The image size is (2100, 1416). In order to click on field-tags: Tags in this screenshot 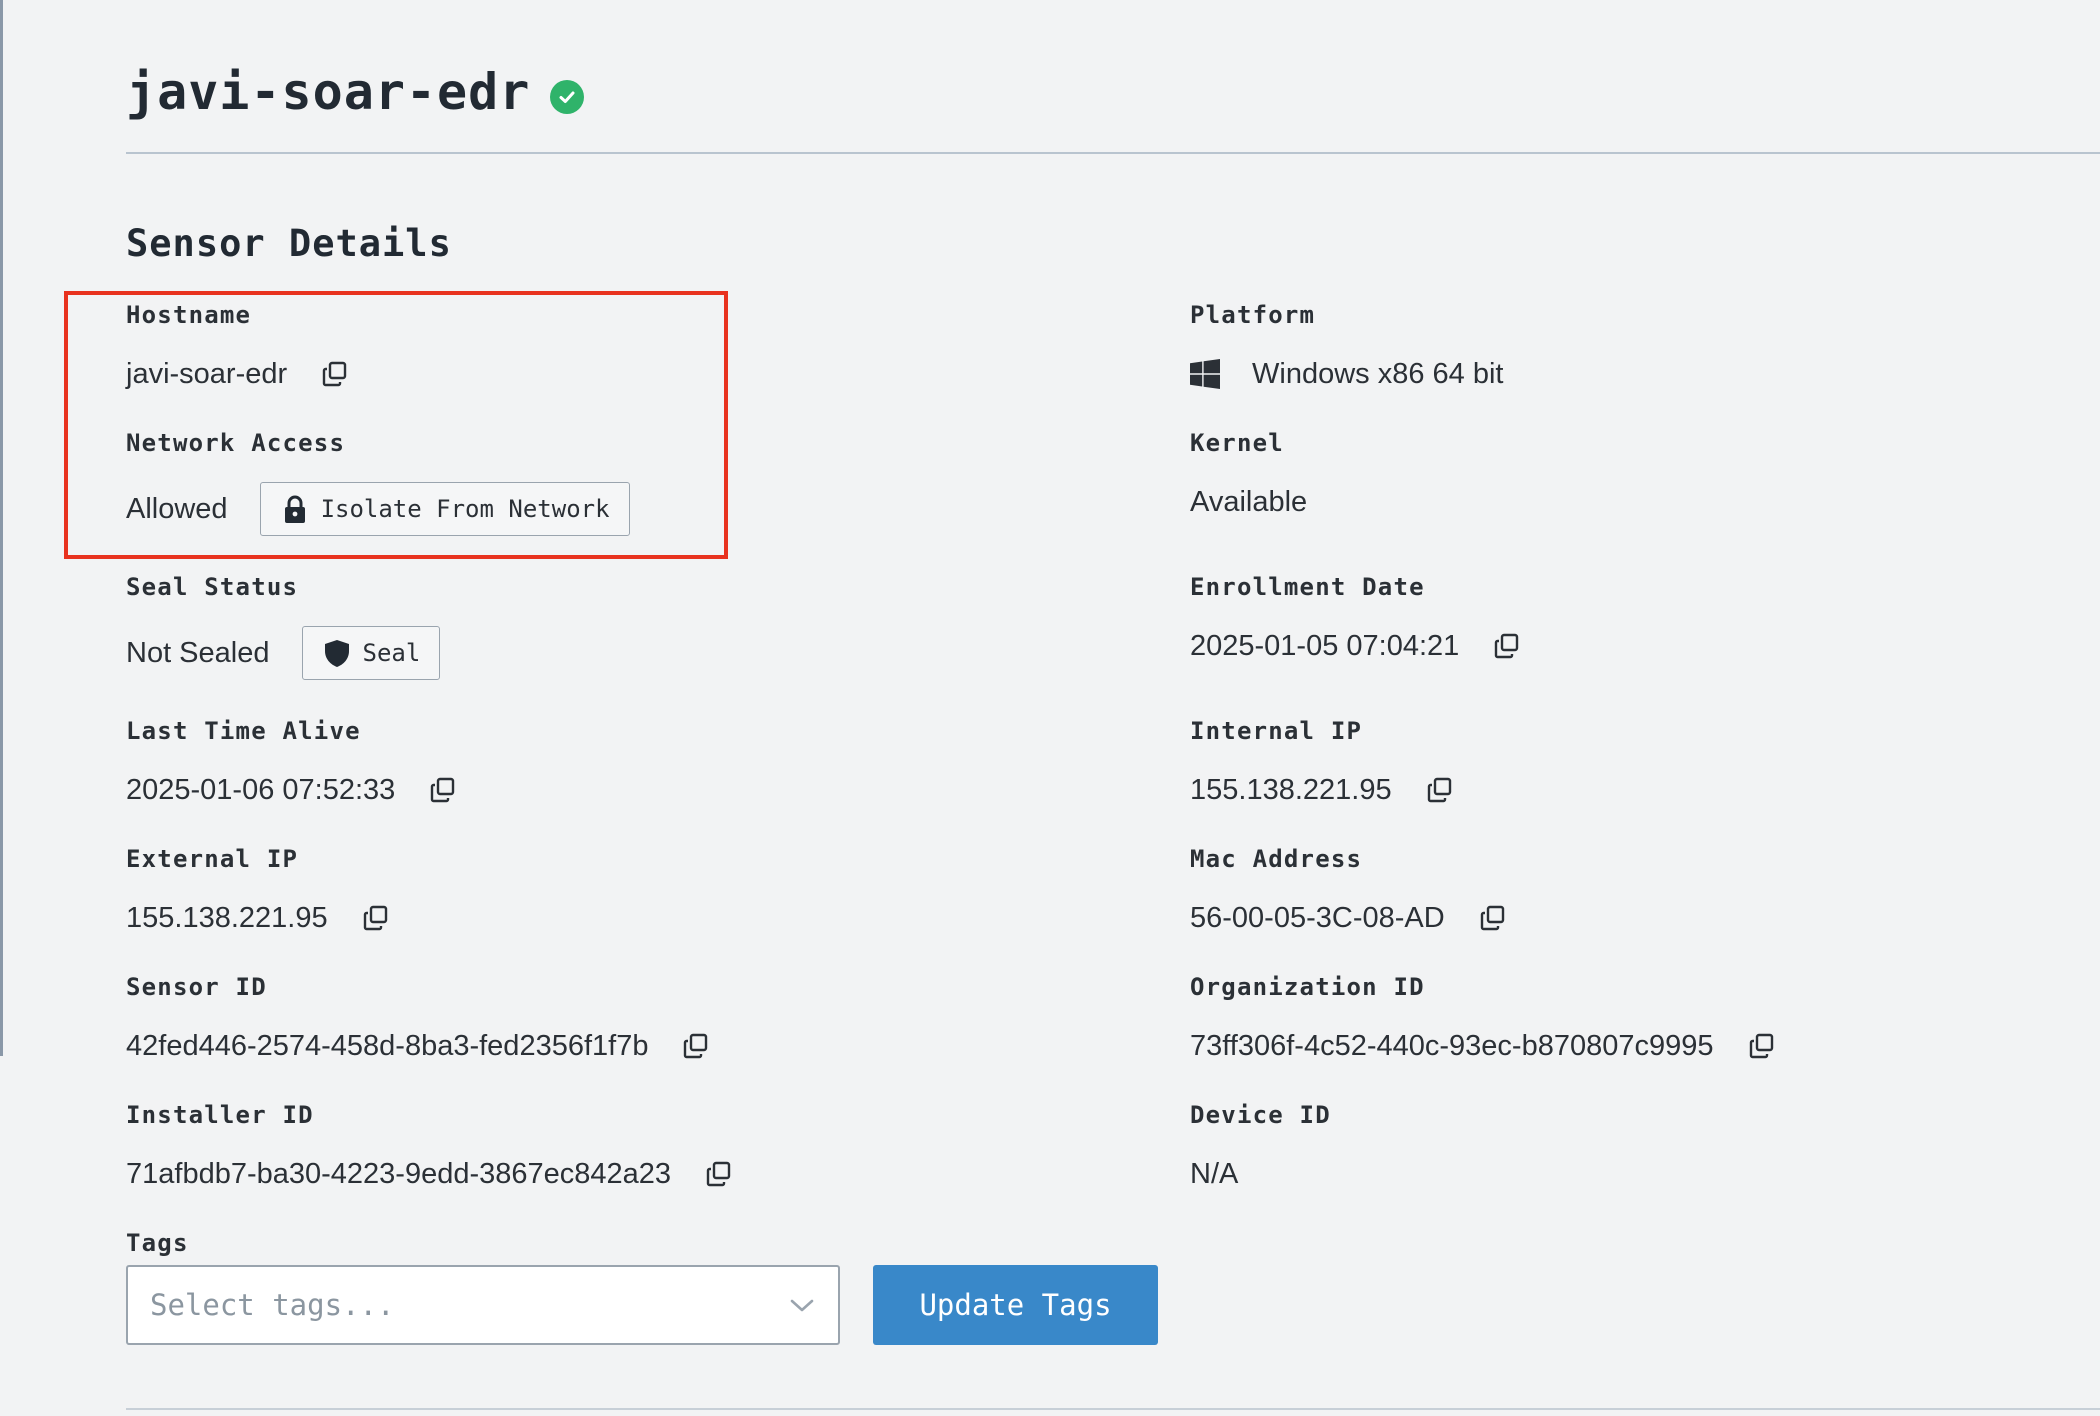, I will do `click(157, 1243)`.